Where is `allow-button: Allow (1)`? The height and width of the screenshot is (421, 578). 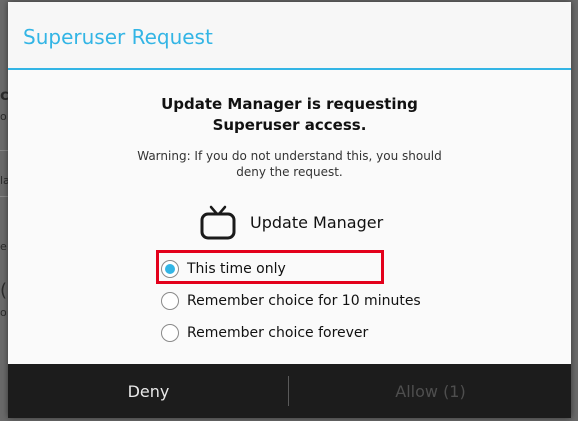 allow-button: Allow (1) is located at coordinates (430, 391).